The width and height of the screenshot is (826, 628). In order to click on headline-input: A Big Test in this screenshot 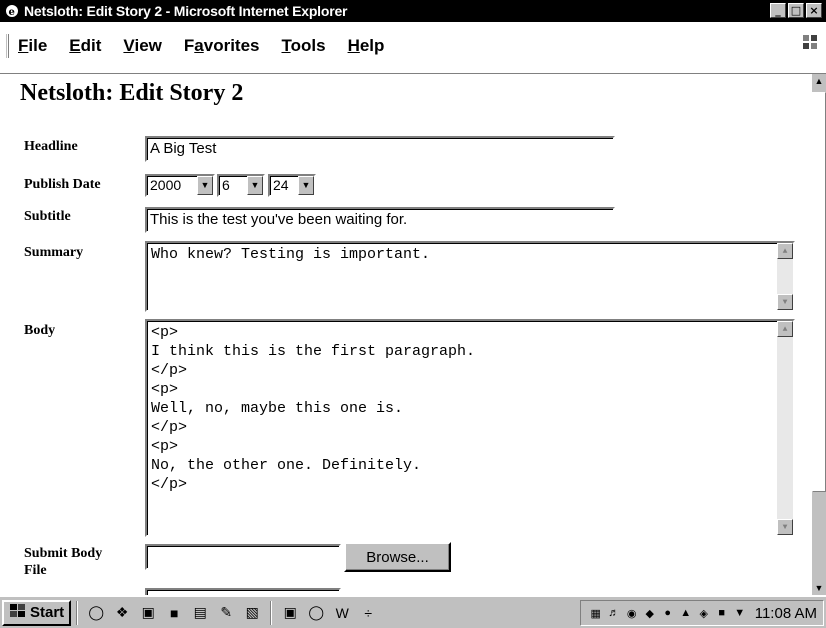, I will do `click(380, 149)`.